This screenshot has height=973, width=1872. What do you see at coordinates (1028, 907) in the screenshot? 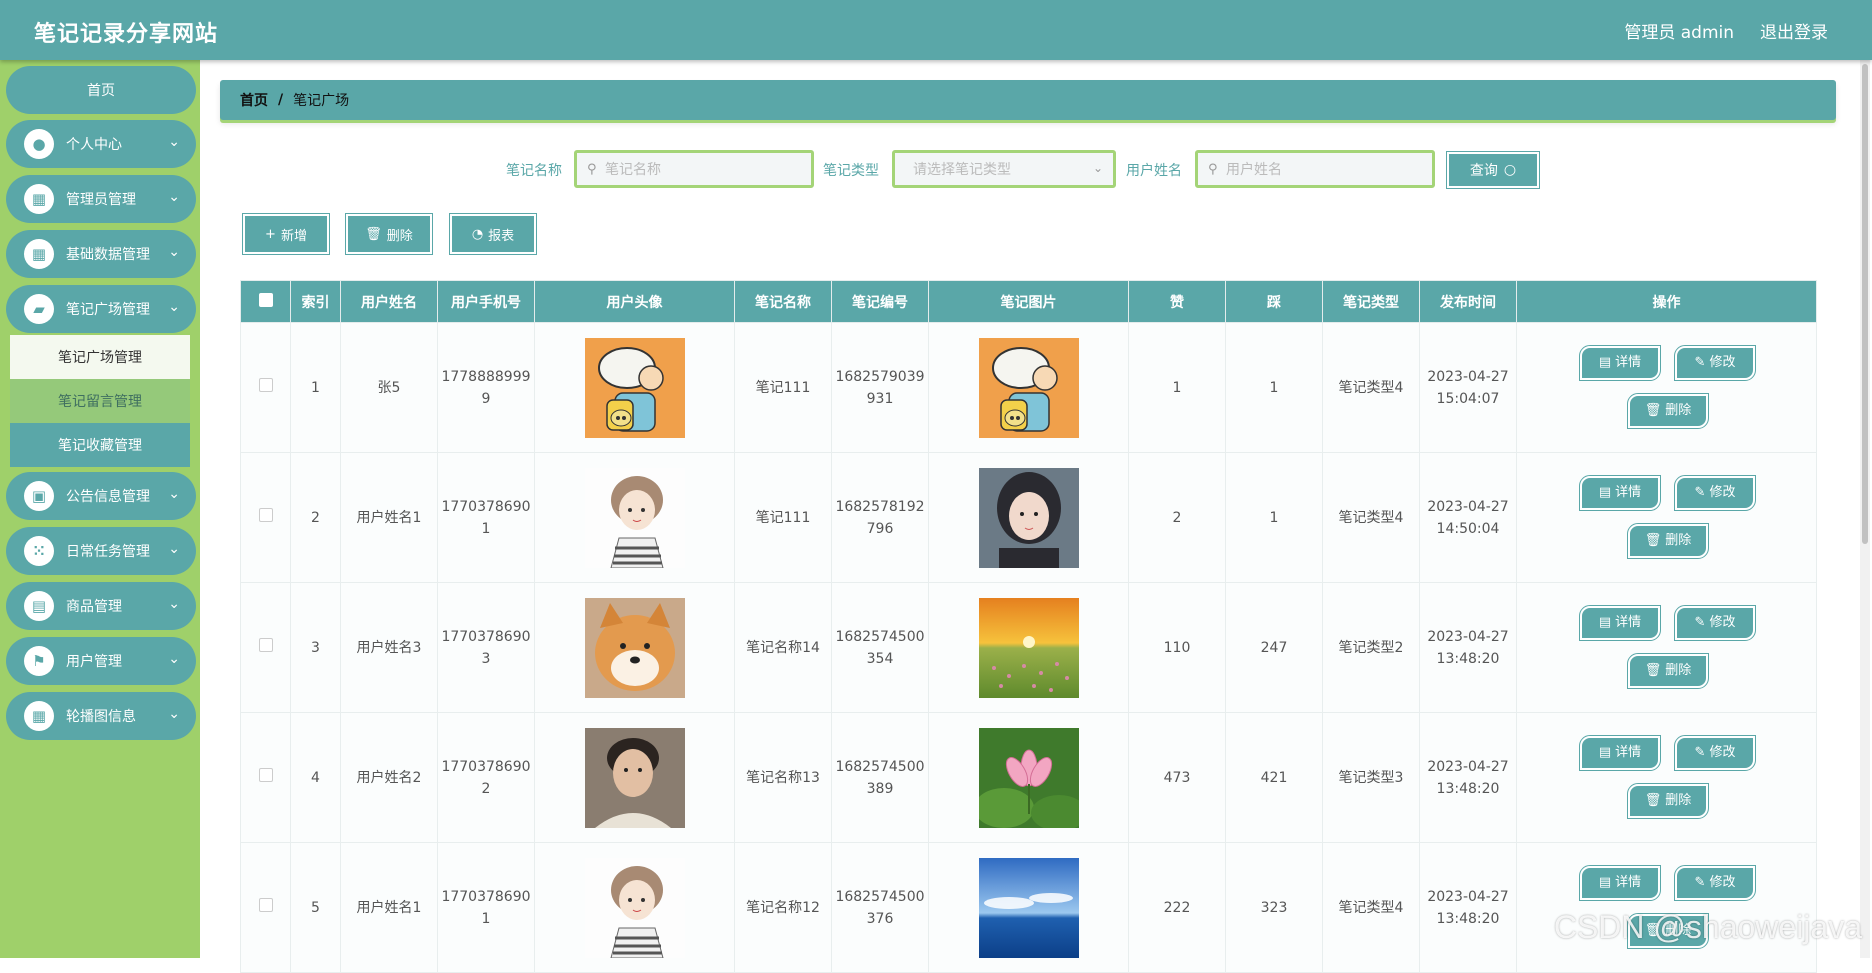
I see `note-image-cell` at bounding box center [1028, 907].